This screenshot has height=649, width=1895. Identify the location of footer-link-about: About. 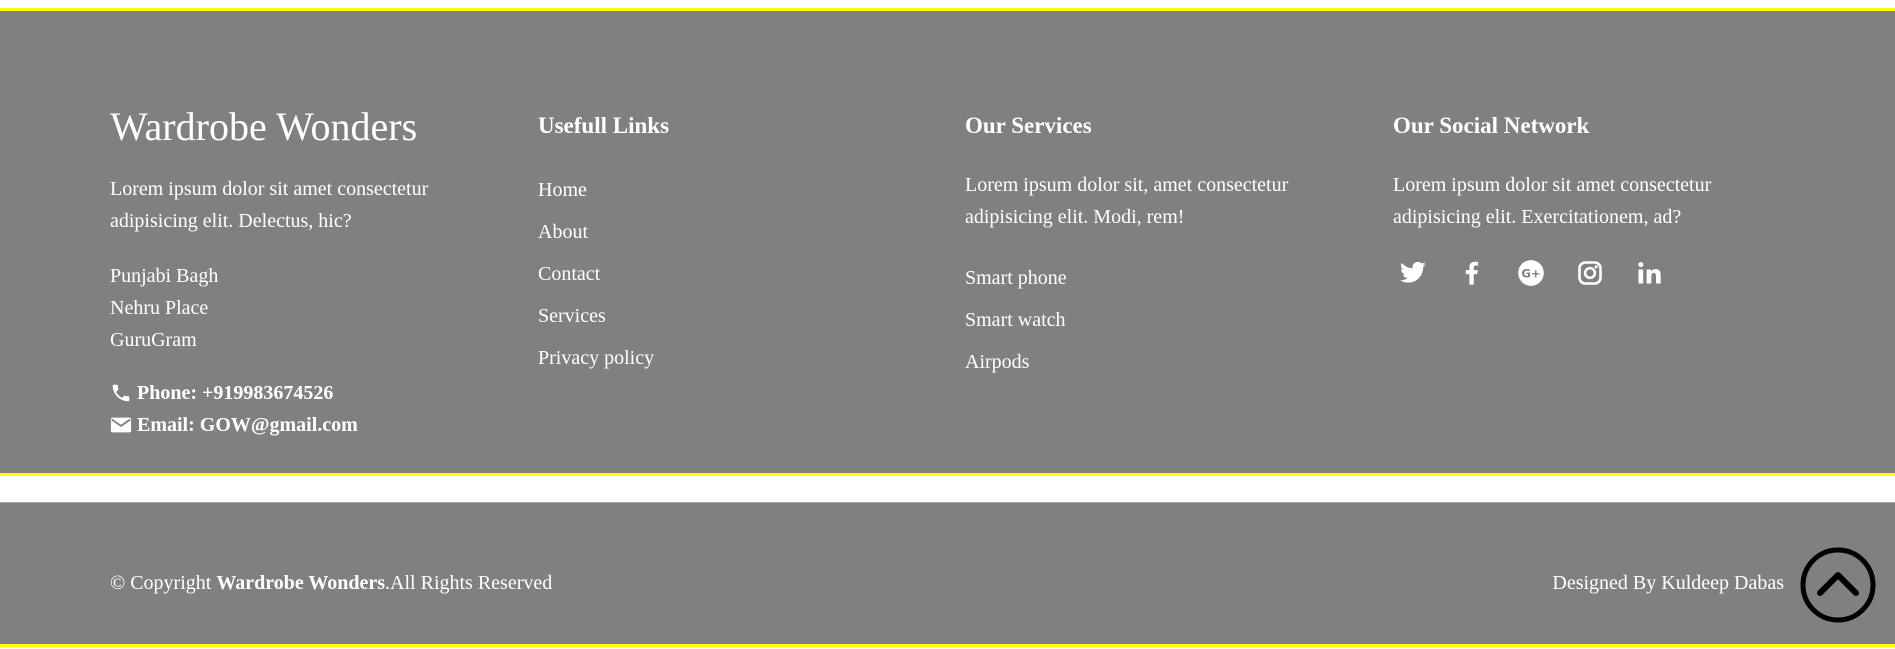
(596, 237).